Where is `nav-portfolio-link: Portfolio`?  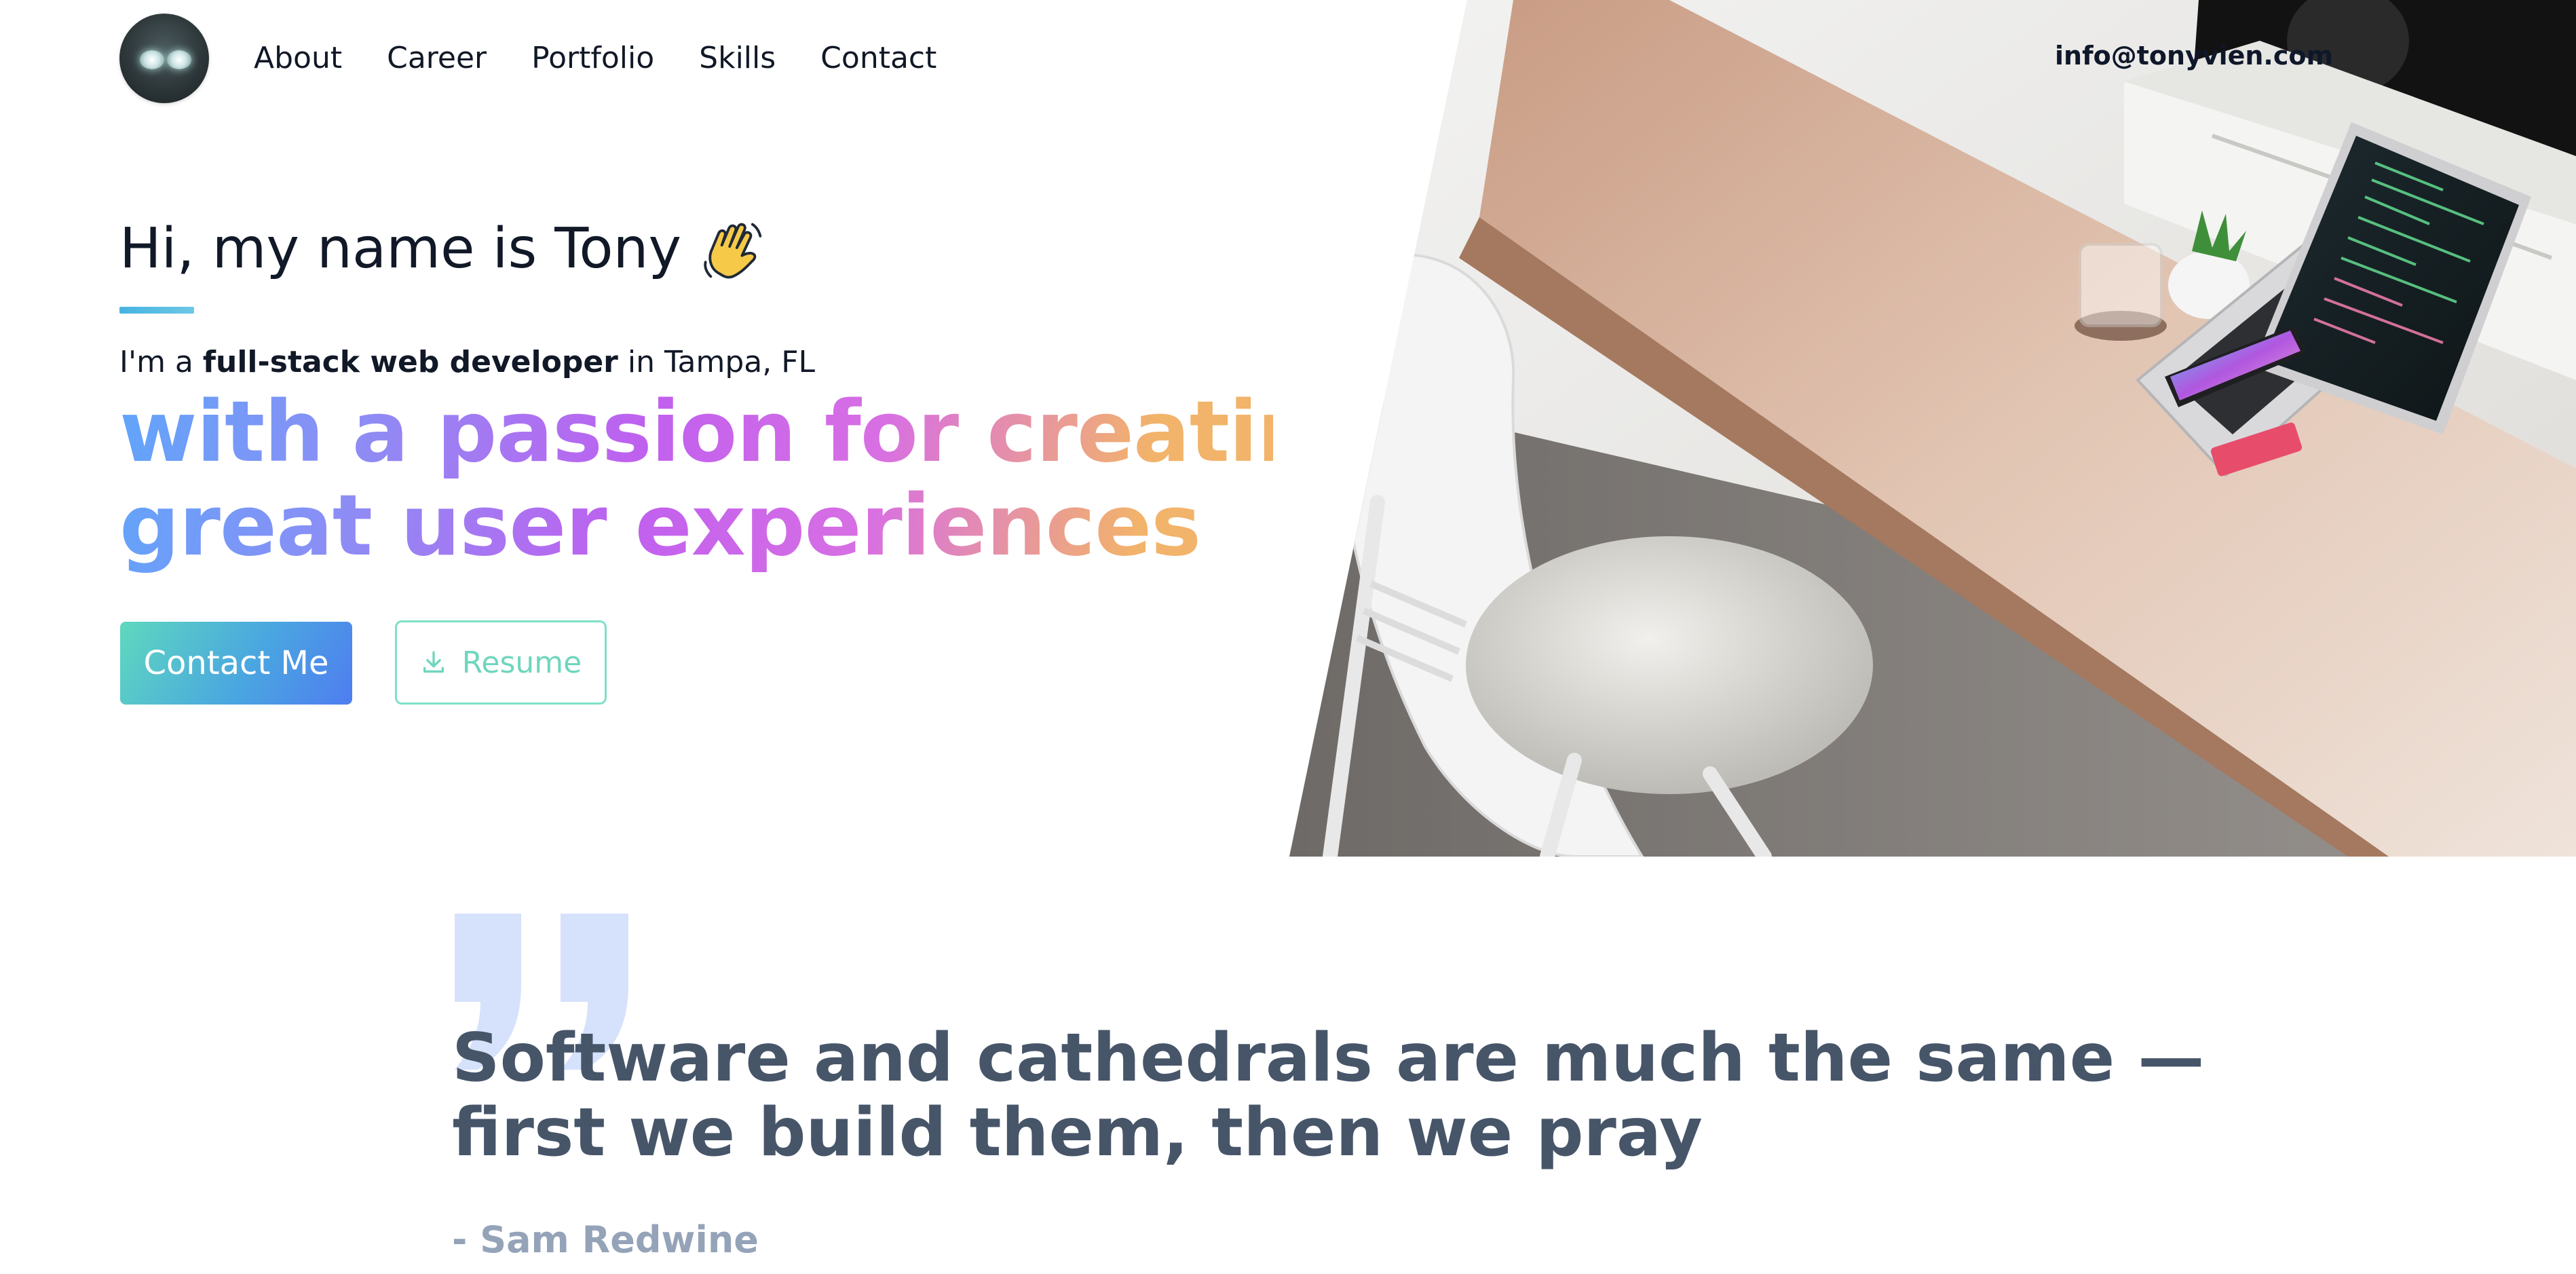
nav-portfolio-link: Portfolio is located at coordinates (592, 58).